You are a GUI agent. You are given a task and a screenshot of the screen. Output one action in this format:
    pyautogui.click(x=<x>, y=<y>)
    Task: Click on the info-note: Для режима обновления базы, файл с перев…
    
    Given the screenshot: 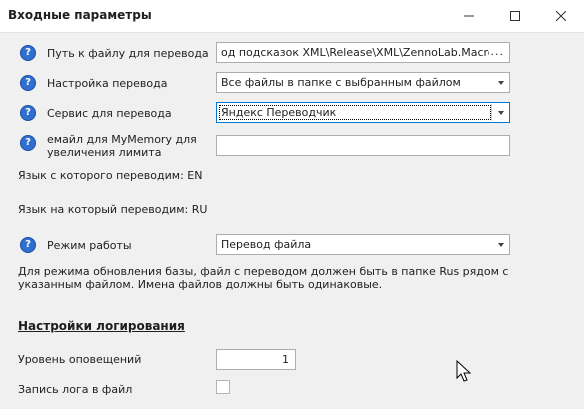 What is the action you would take?
    pyautogui.click(x=263, y=278)
    